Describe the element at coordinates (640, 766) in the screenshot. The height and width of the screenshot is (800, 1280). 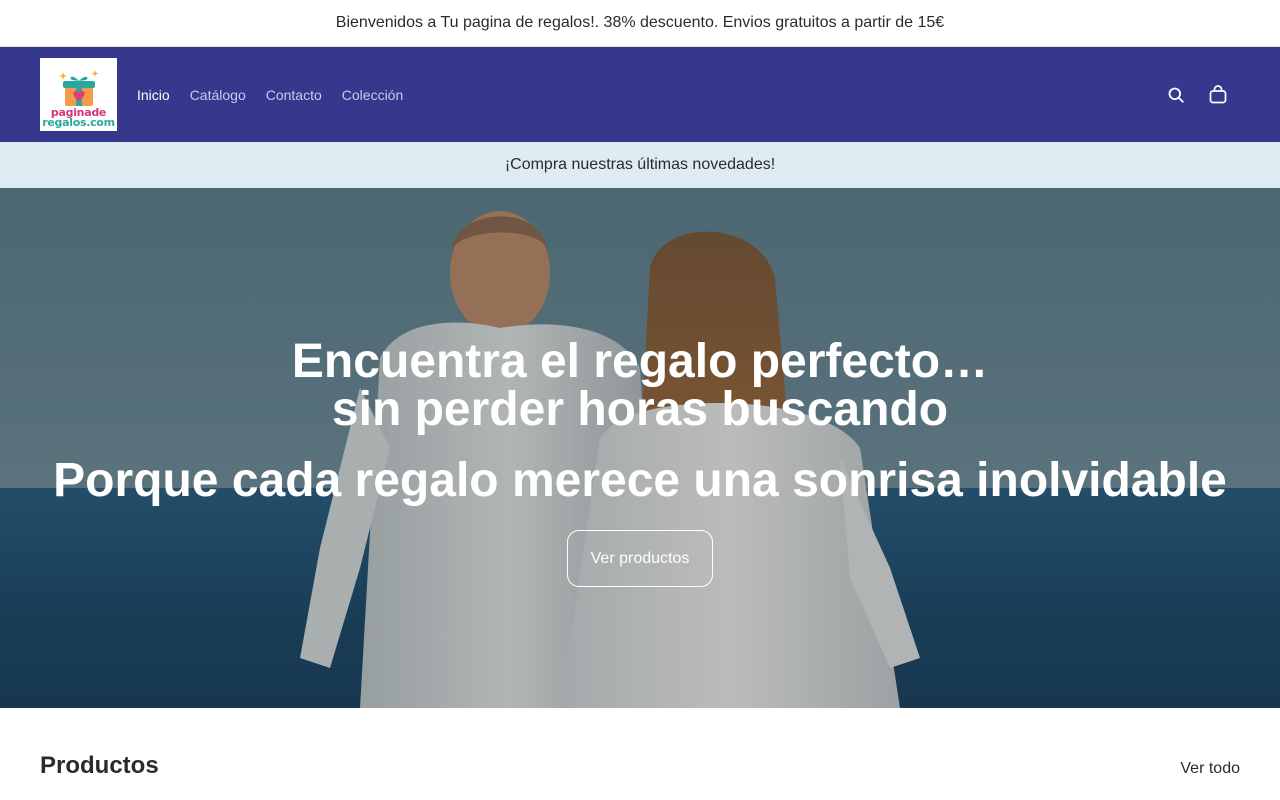
I see `products-section-header: Productos Ver todo` at that location.